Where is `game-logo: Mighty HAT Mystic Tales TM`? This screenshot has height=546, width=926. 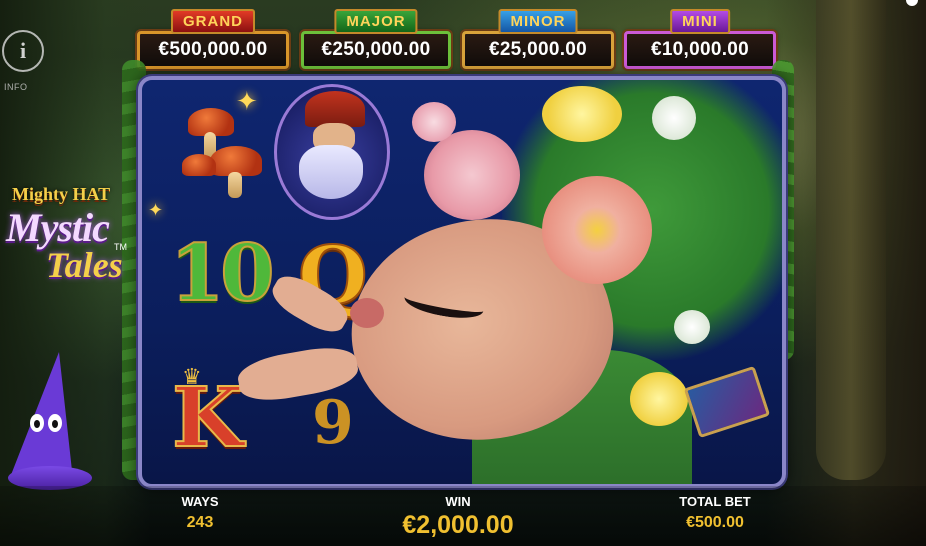 game-logo: Mighty HAT Mystic Tales TM is located at coordinates (71, 238).